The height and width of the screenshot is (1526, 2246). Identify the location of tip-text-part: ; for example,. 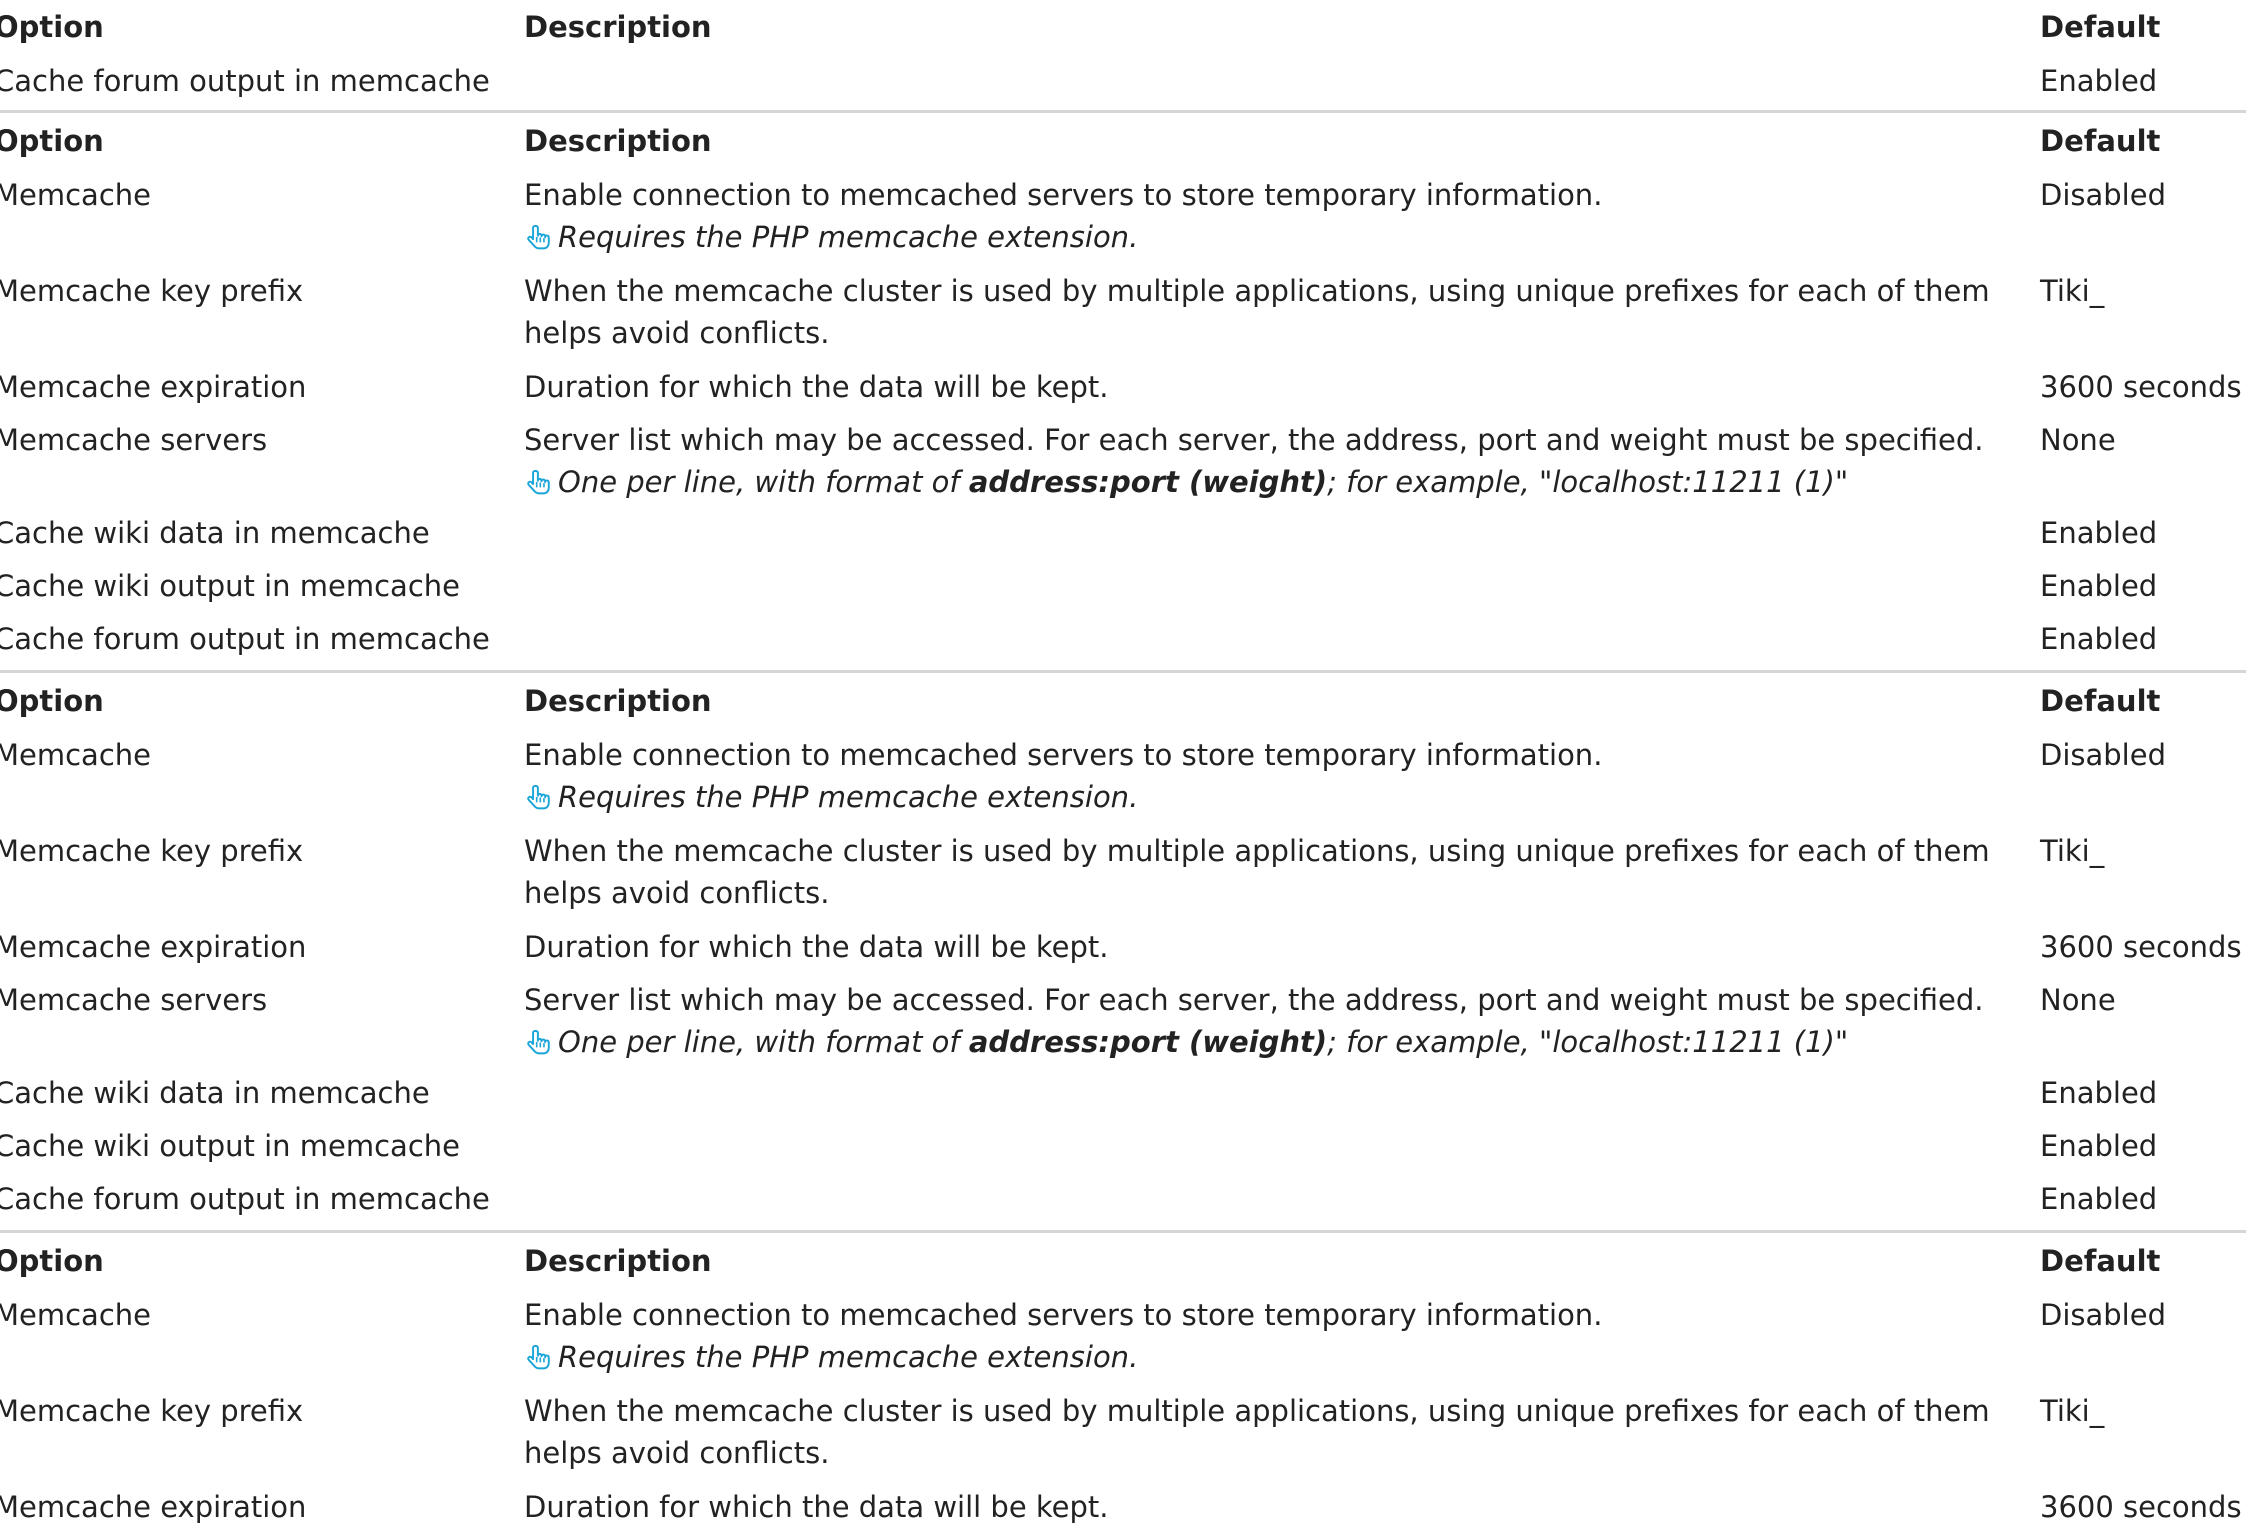
(1433, 1042).